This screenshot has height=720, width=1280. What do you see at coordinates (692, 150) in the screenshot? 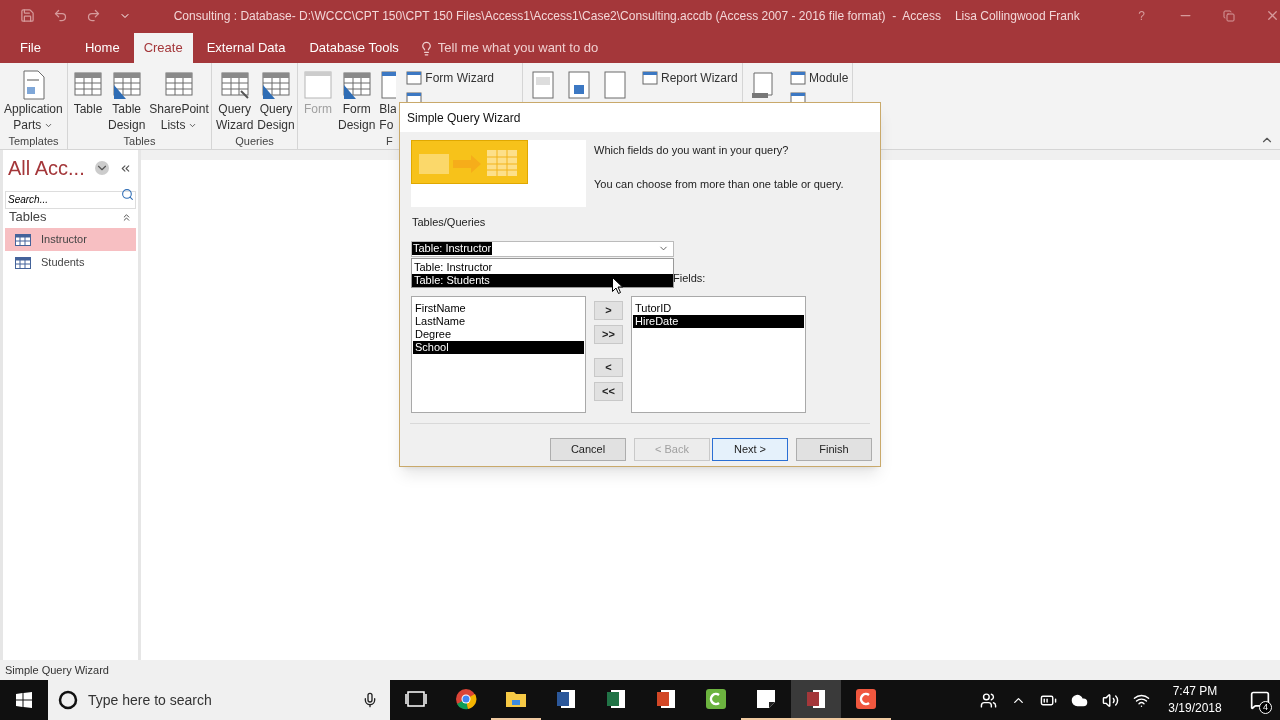
I see `dialog-prompt: Which fields do you want in your query?` at bounding box center [692, 150].